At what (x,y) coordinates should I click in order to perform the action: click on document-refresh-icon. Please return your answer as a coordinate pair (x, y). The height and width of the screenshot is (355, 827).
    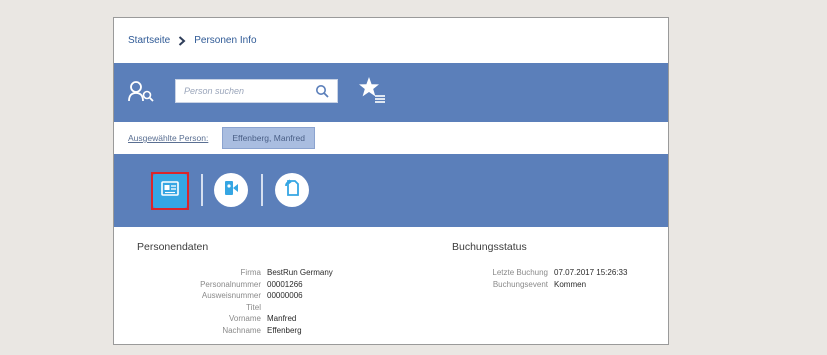
    Looking at the image, I should click on (292, 190).